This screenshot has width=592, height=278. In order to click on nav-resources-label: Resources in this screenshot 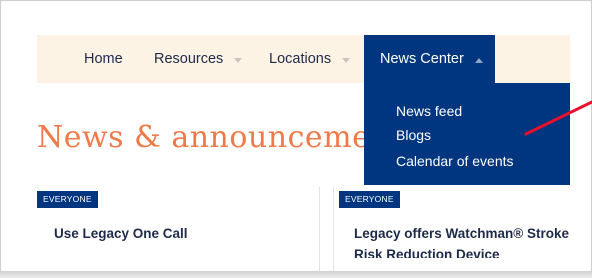, I will do `click(189, 59)`.